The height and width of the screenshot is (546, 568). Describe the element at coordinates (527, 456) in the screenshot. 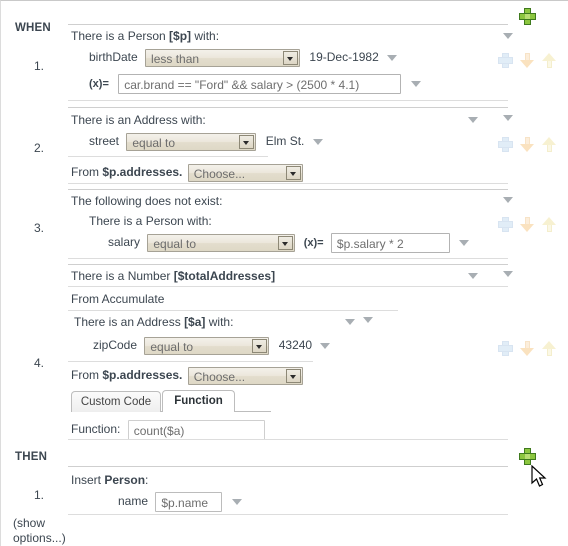

I see `add-action-button` at that location.